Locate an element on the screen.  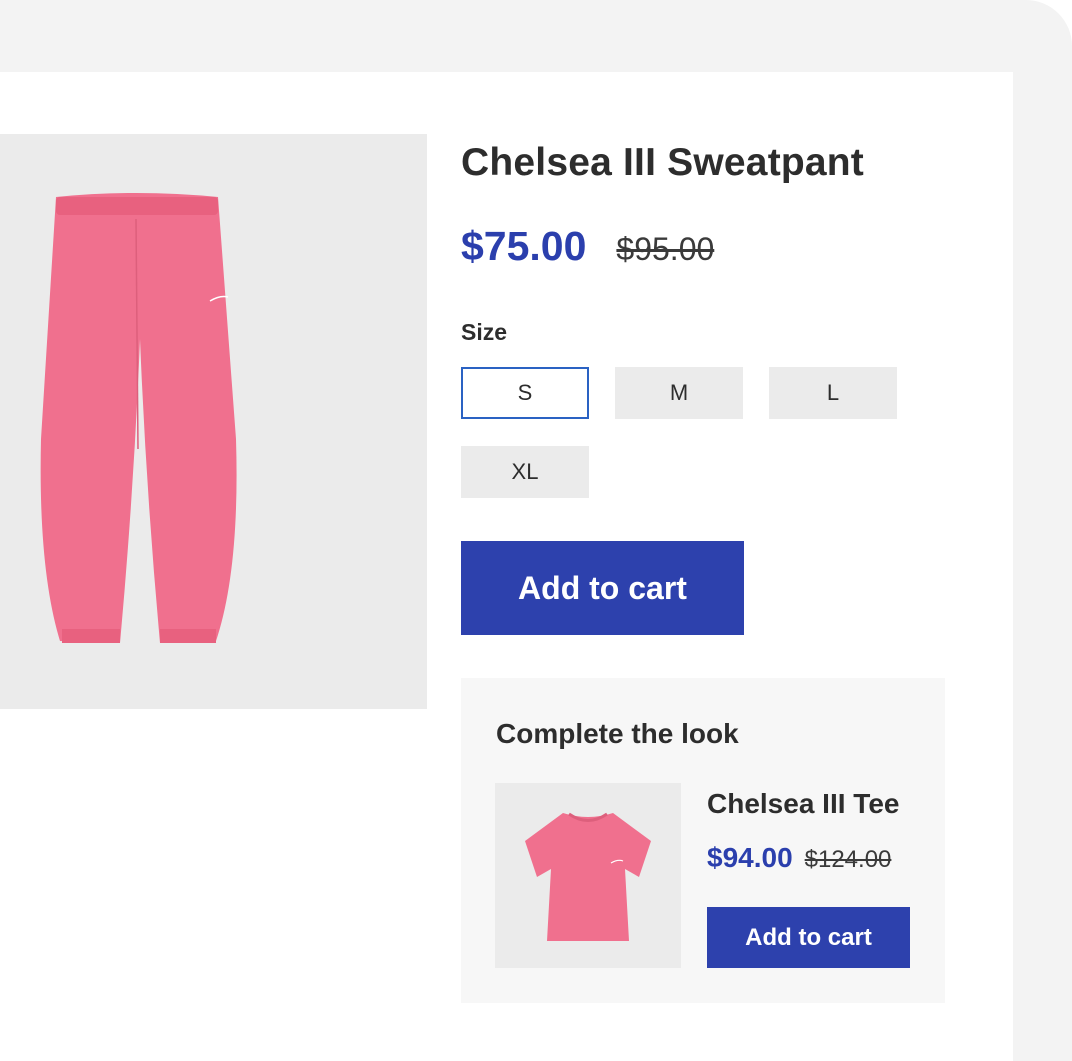
tee-name: Chelsea III Tee is located at coordinates (803, 804).